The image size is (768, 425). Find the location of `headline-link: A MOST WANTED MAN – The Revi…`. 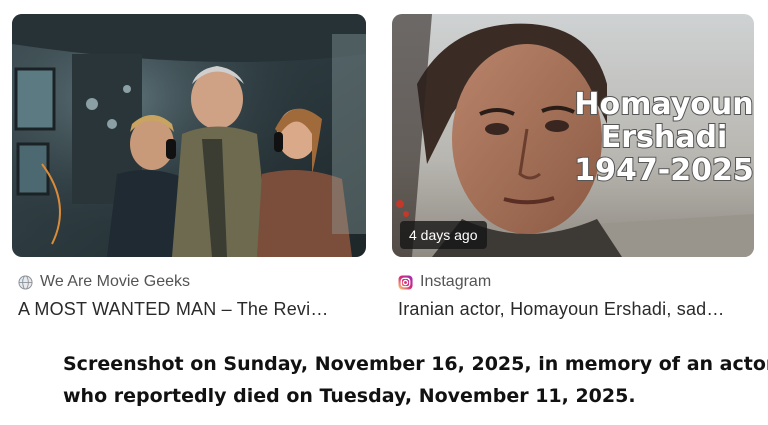

headline-link: A MOST WANTED MAN – The Revi… is located at coordinates (185, 309).